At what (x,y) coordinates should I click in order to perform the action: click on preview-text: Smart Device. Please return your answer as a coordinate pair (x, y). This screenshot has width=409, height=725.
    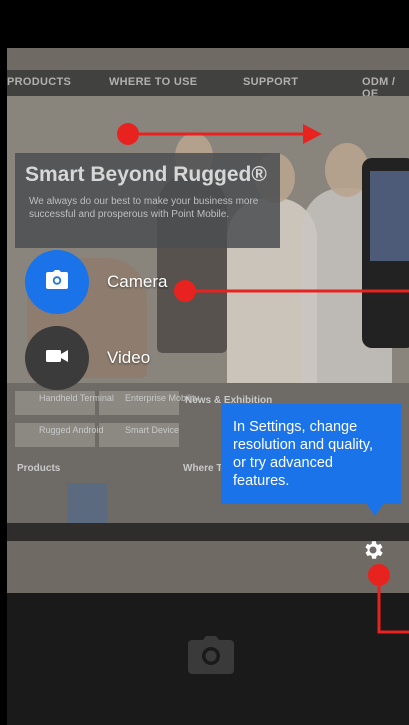
    Looking at the image, I should click on (152, 430).